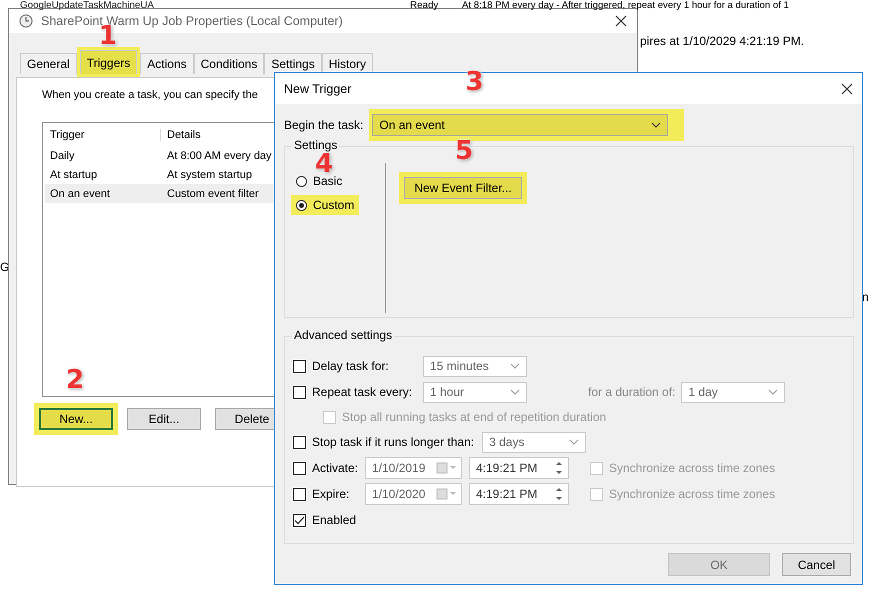 The width and height of the screenshot is (869, 599). What do you see at coordinates (474, 82) in the screenshot?
I see `step-number: 3` at bounding box center [474, 82].